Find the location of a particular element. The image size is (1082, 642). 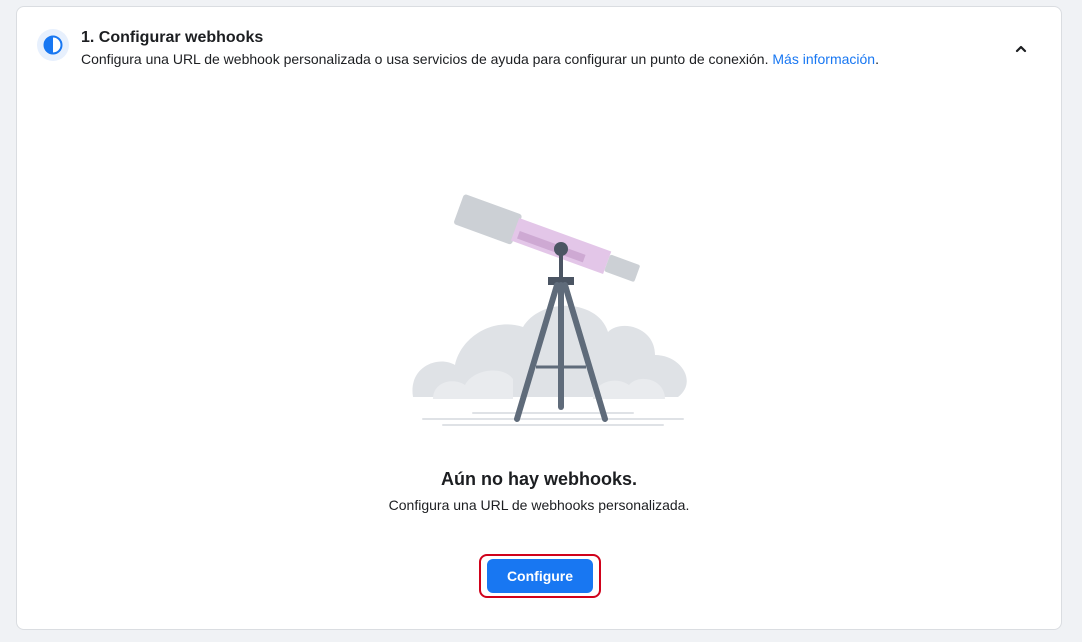

telescope-illustration is located at coordinates (549, 310).